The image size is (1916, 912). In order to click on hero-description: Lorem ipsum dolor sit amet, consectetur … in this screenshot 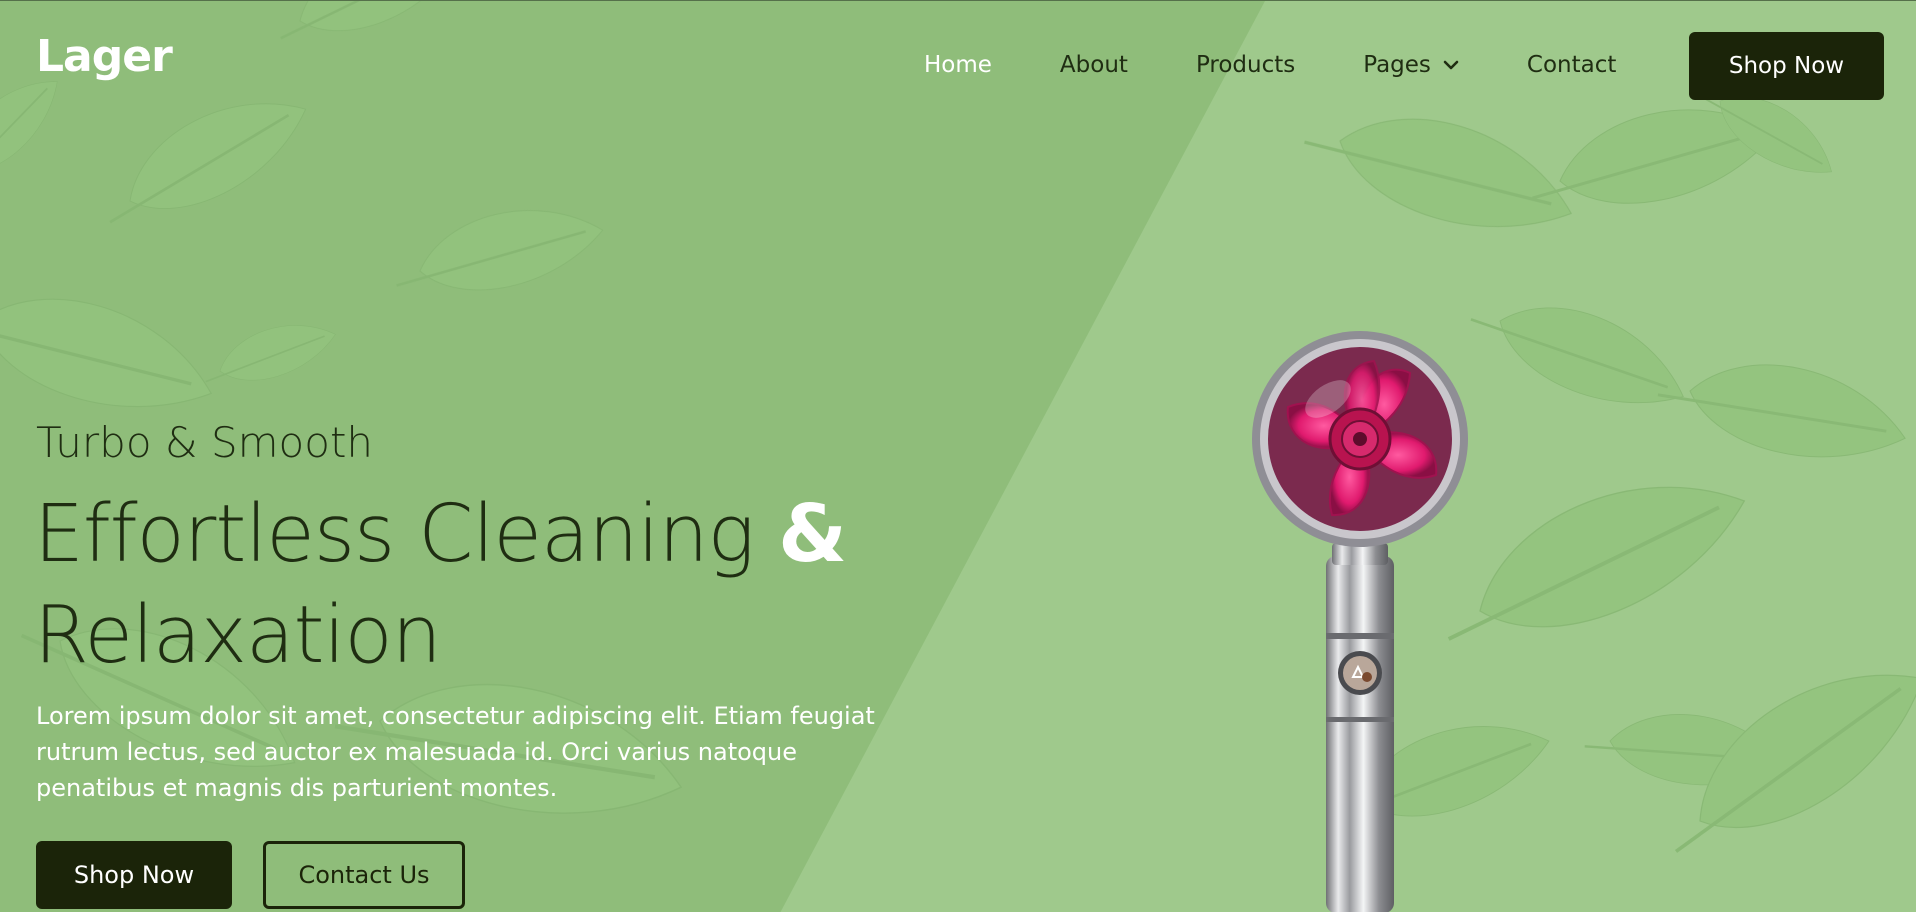, I will do `click(455, 752)`.